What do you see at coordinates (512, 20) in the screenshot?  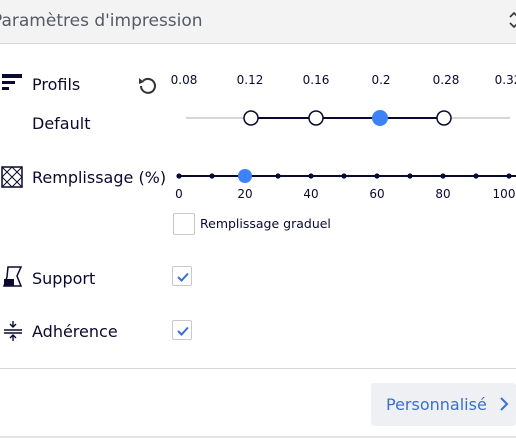 I see `chevron-collapse-icon` at bounding box center [512, 20].